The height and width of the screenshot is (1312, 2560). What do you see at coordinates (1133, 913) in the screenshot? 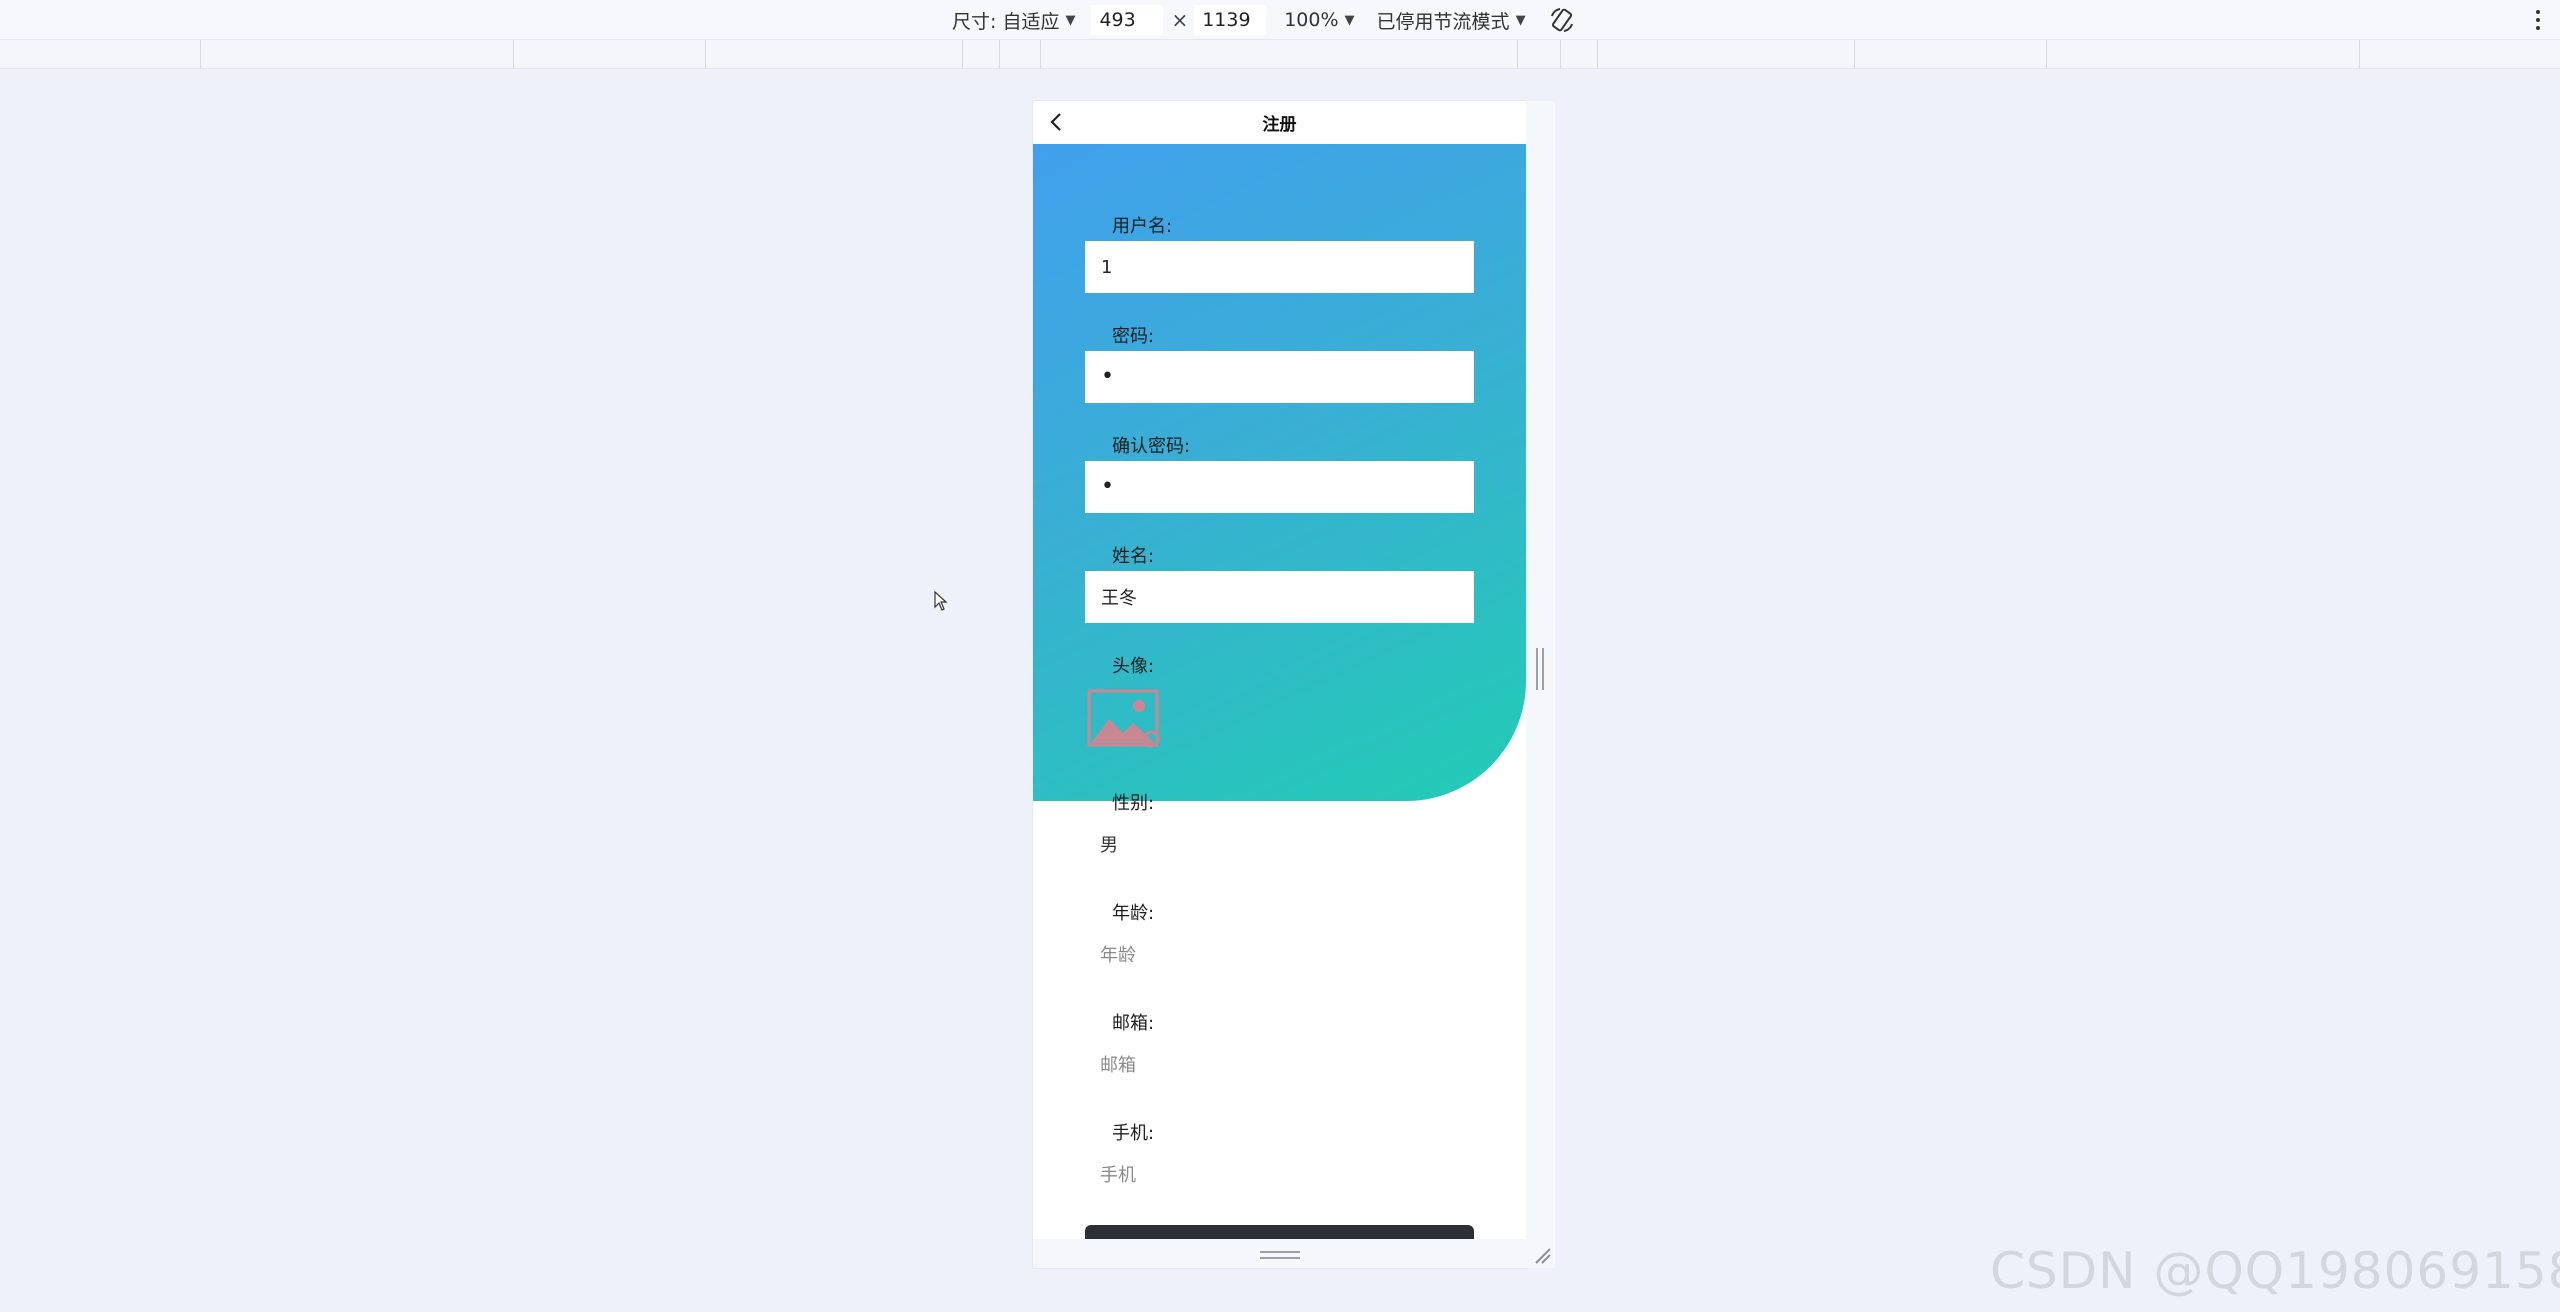
I see `age-label: 年龄:` at bounding box center [1133, 913].